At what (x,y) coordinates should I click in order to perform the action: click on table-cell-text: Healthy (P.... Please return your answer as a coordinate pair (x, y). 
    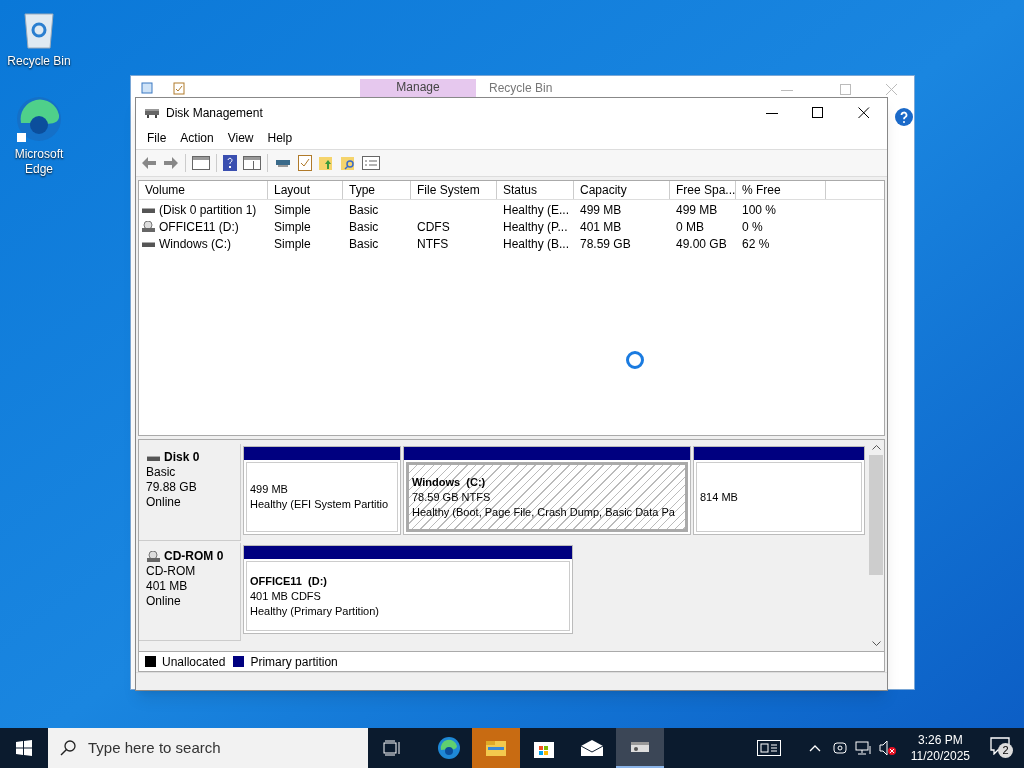
    Looking at the image, I should click on (535, 227).